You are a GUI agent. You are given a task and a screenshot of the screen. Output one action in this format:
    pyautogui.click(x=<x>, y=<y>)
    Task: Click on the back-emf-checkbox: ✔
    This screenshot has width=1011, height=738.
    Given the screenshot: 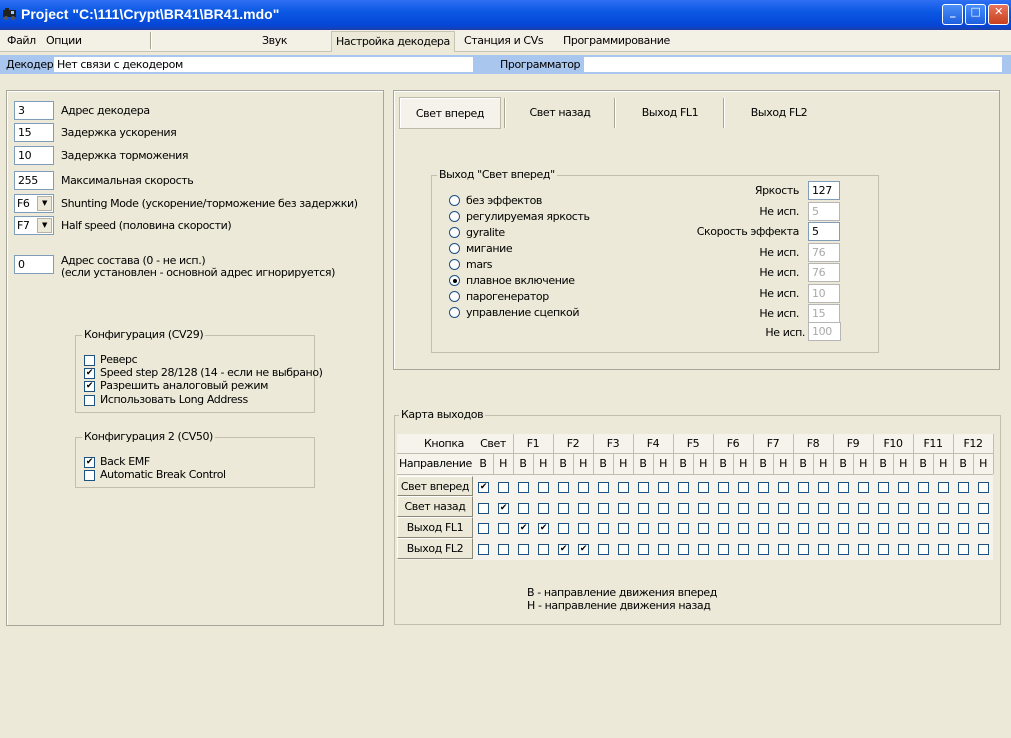 What is the action you would take?
    pyautogui.click(x=89, y=462)
    